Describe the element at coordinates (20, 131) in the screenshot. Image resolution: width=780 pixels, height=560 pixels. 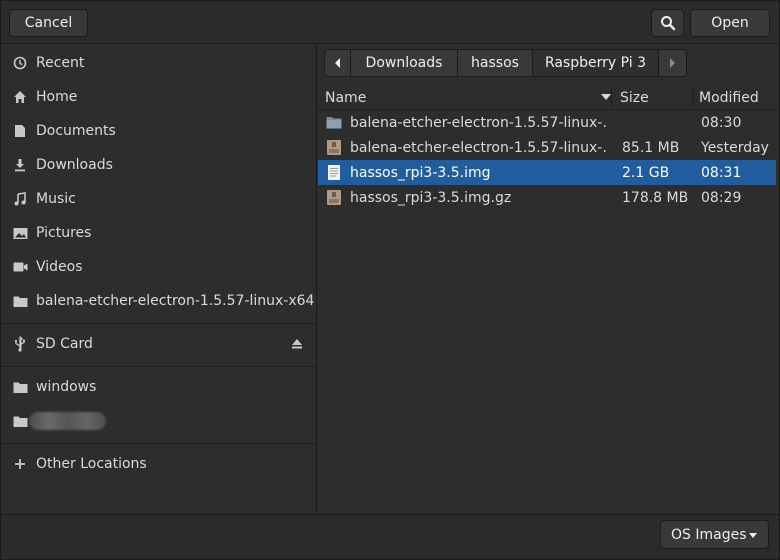
I see `document-icon` at that location.